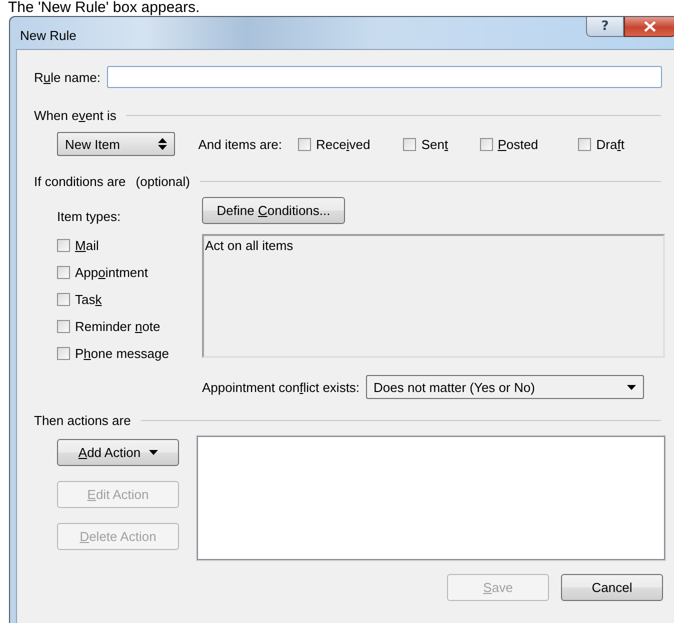 The image size is (674, 623). What do you see at coordinates (129, 326) in the screenshot?
I see `checkbox: Reminder note` at bounding box center [129, 326].